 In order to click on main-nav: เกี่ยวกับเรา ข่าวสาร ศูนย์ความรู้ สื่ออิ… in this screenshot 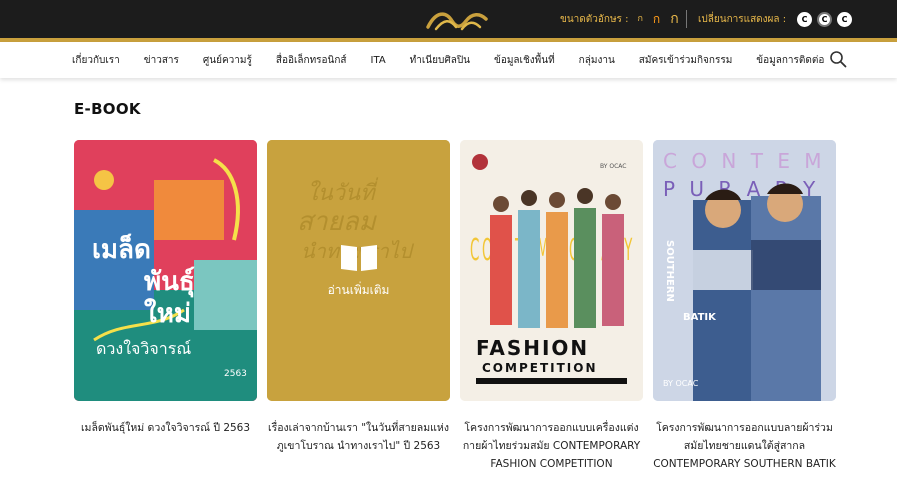, I will do `click(448, 60)`.